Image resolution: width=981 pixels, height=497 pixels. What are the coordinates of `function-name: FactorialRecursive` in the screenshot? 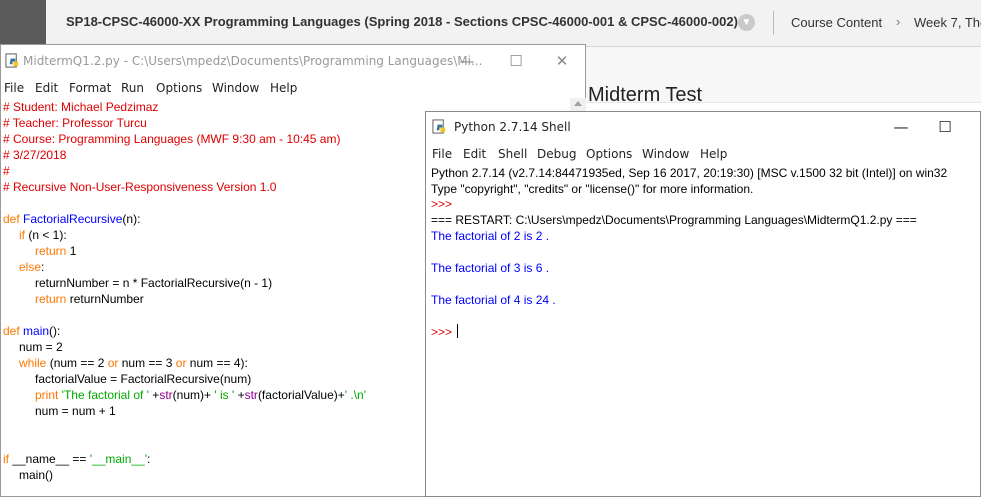 It's located at (73, 219).